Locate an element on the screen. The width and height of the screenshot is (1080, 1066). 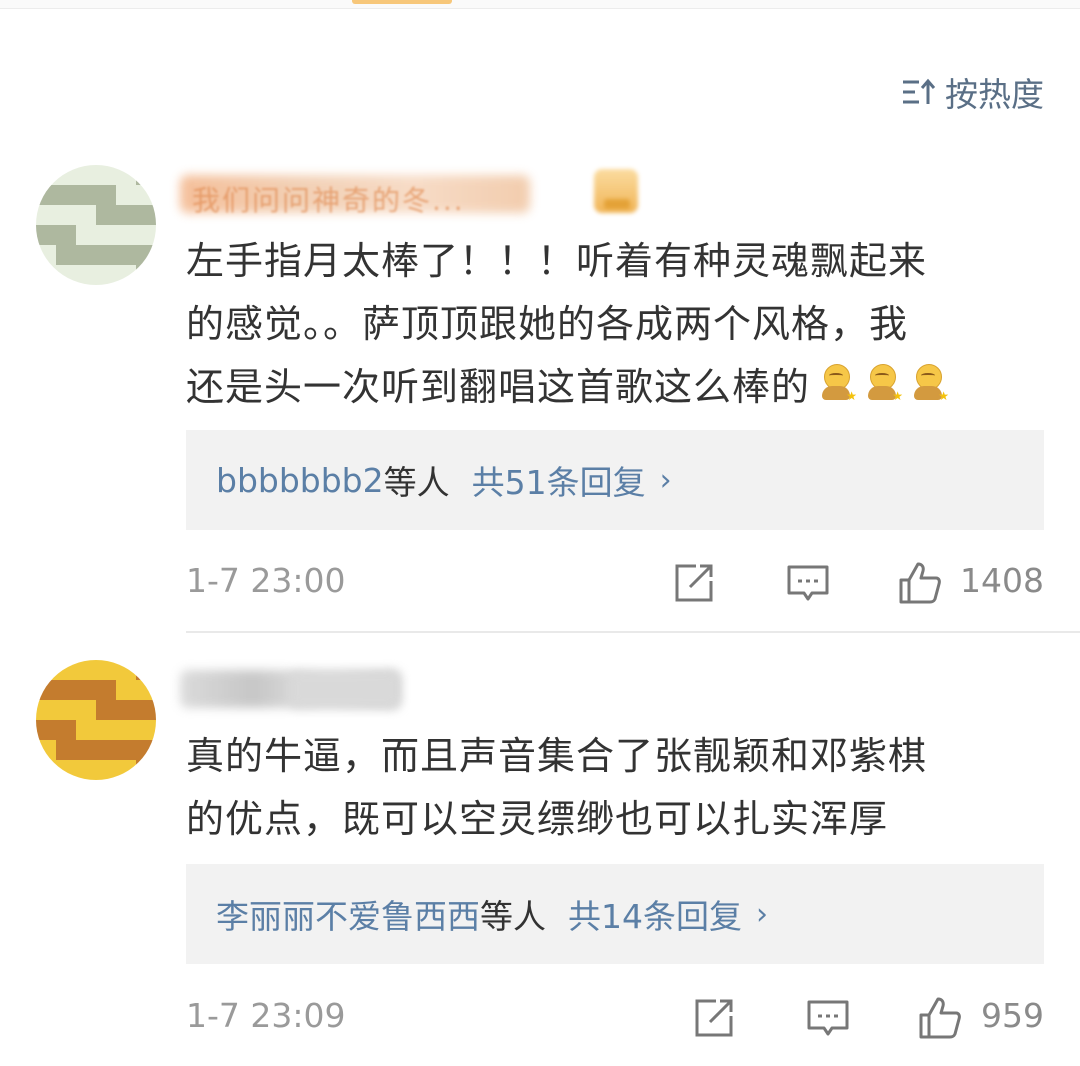
comment-text-line: 还是头一次听到翻唱这首歌这么棒的 is located at coordinates (498, 387).